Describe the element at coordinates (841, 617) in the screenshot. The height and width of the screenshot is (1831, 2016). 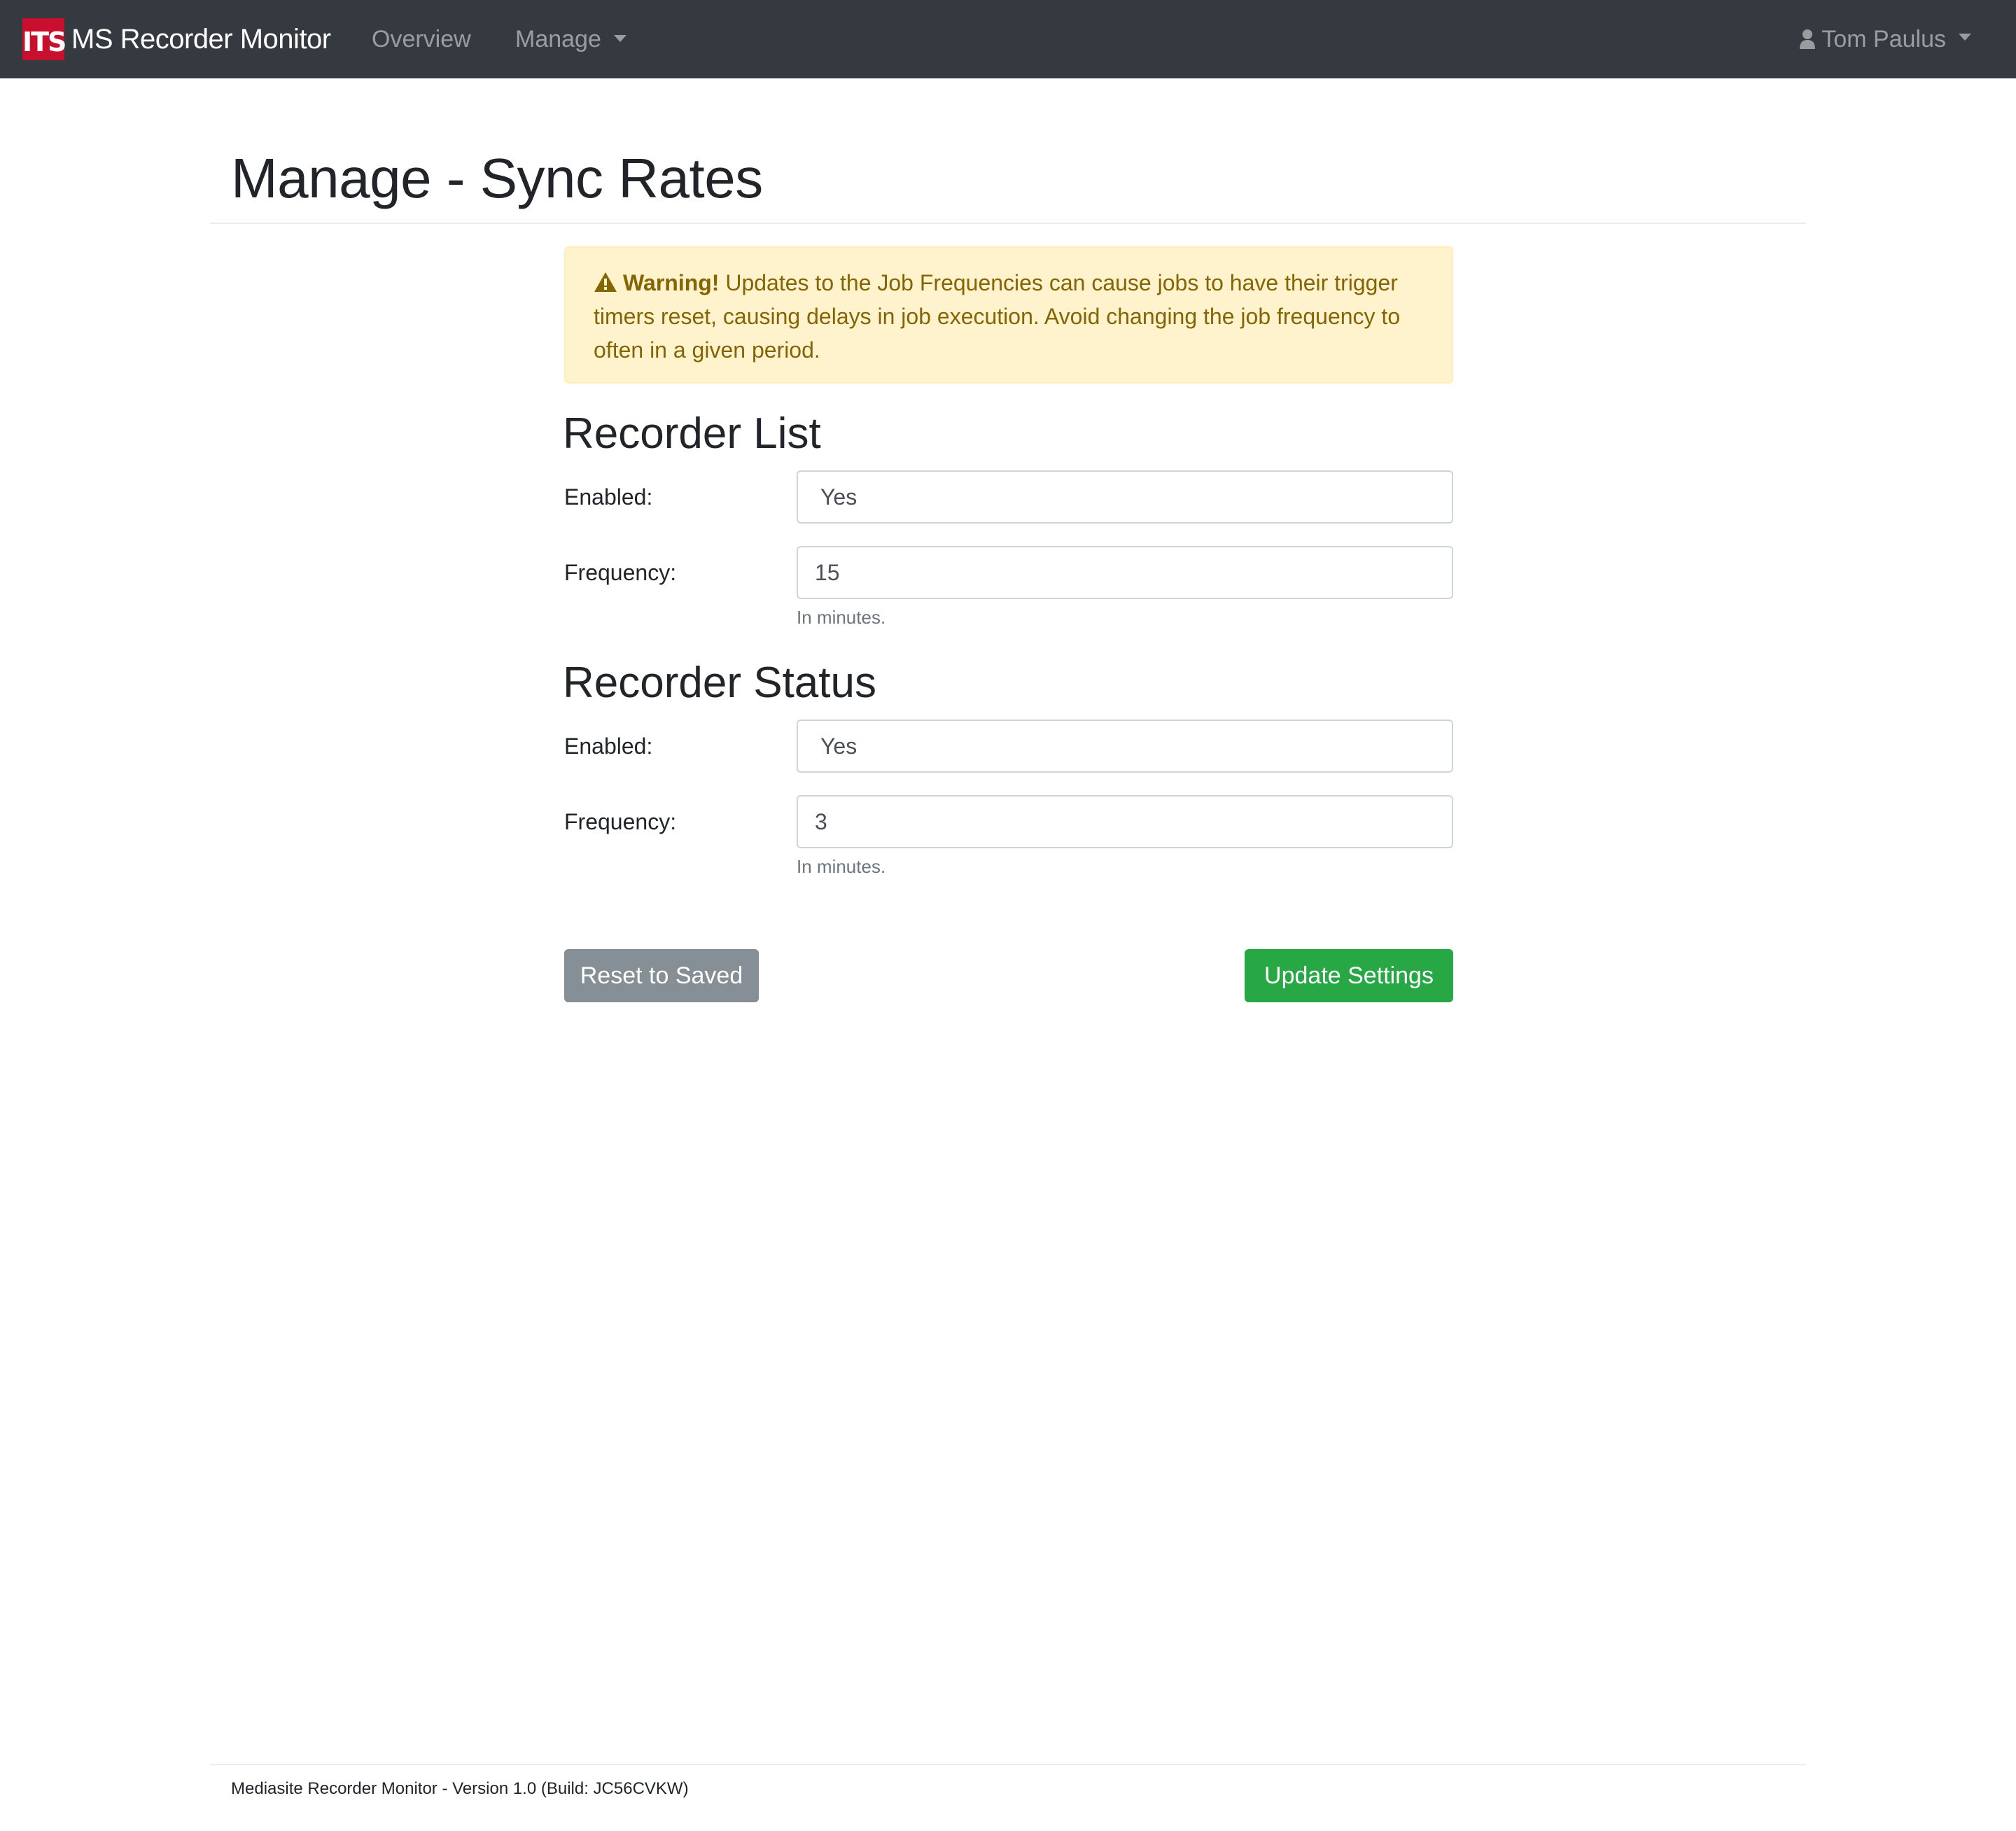
I see `recorder-list-frequency-help: In minutes.` at that location.